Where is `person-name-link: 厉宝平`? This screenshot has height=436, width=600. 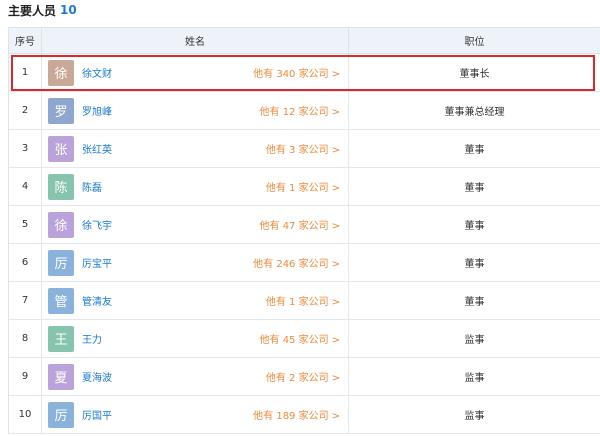 person-name-link: 厉宝平 is located at coordinates (97, 262).